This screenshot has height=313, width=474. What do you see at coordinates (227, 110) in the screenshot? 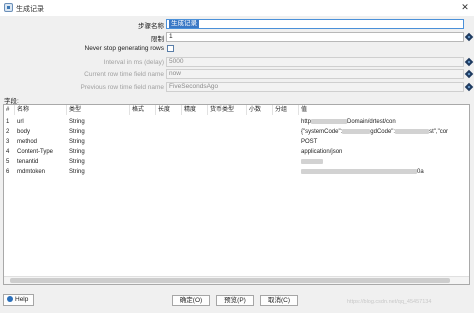
I see `column-header-currency: 货币类型` at bounding box center [227, 110].